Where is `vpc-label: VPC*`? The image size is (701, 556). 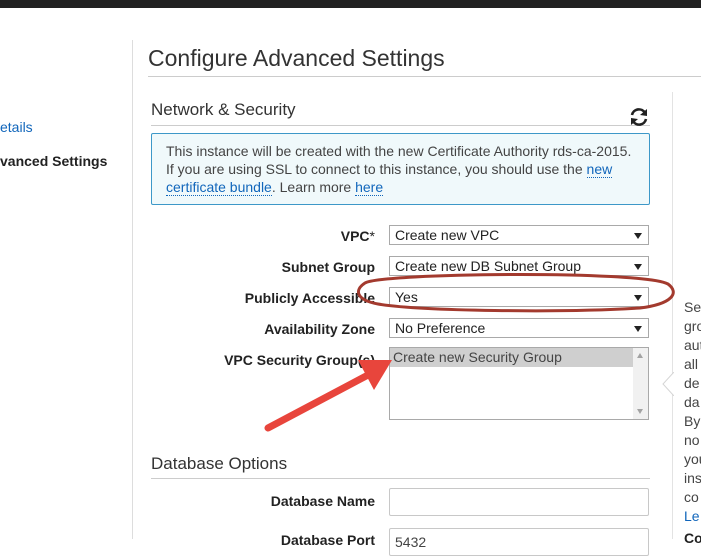
vpc-label: VPC* is located at coordinates (358, 236).